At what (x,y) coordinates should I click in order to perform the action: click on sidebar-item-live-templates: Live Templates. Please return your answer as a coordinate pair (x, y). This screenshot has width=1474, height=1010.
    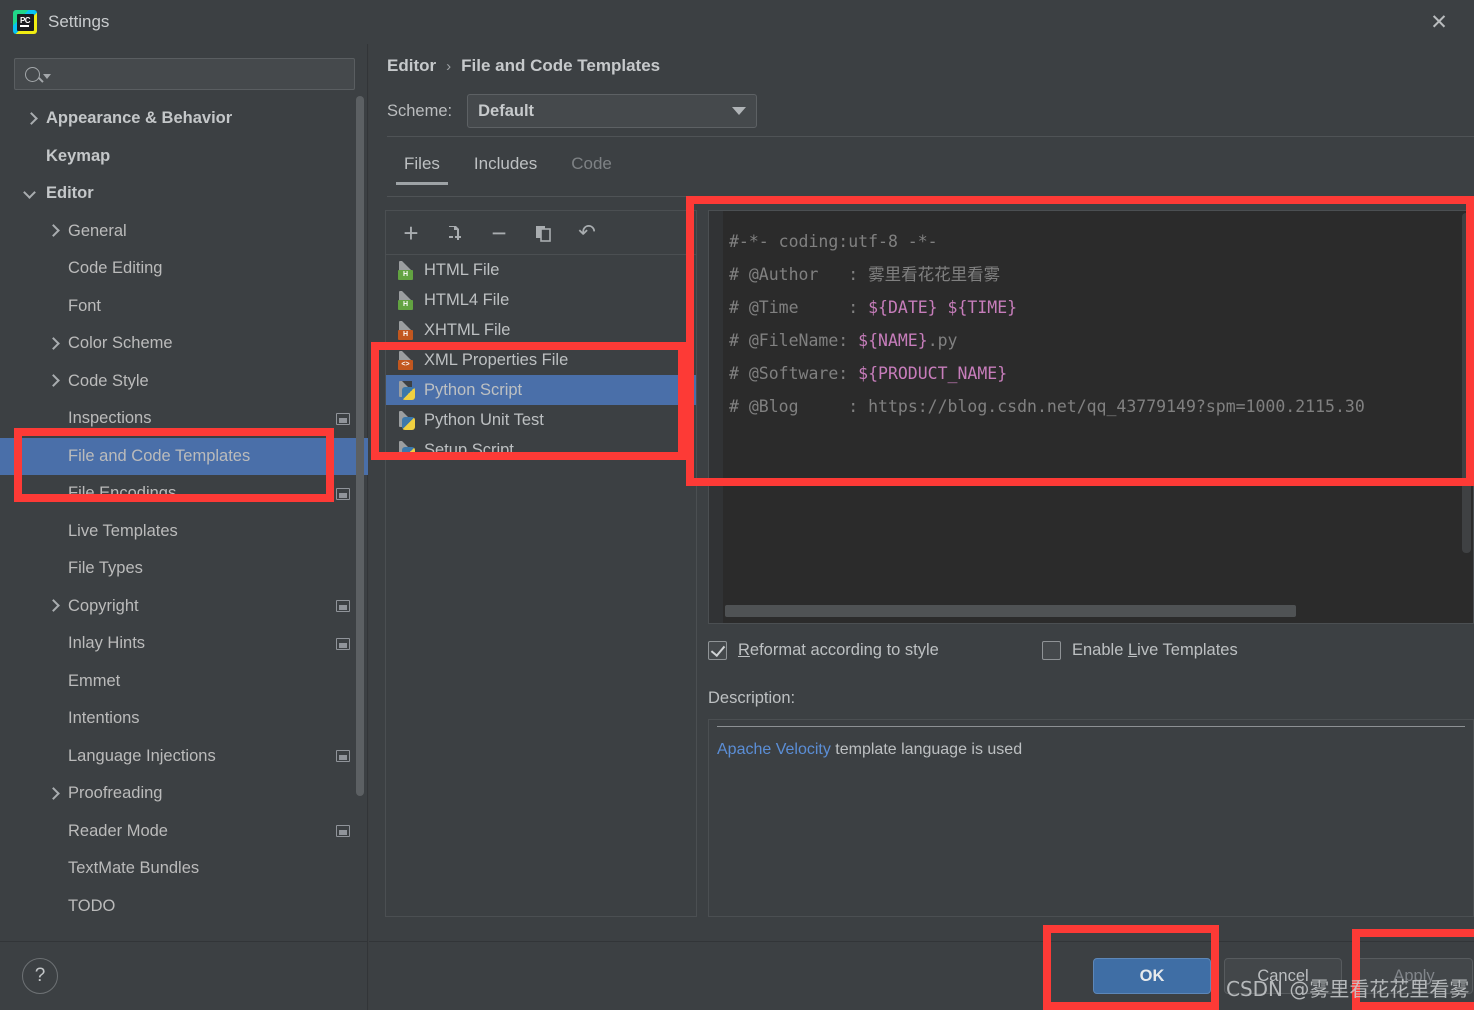
    Looking at the image, I should click on (184, 532).